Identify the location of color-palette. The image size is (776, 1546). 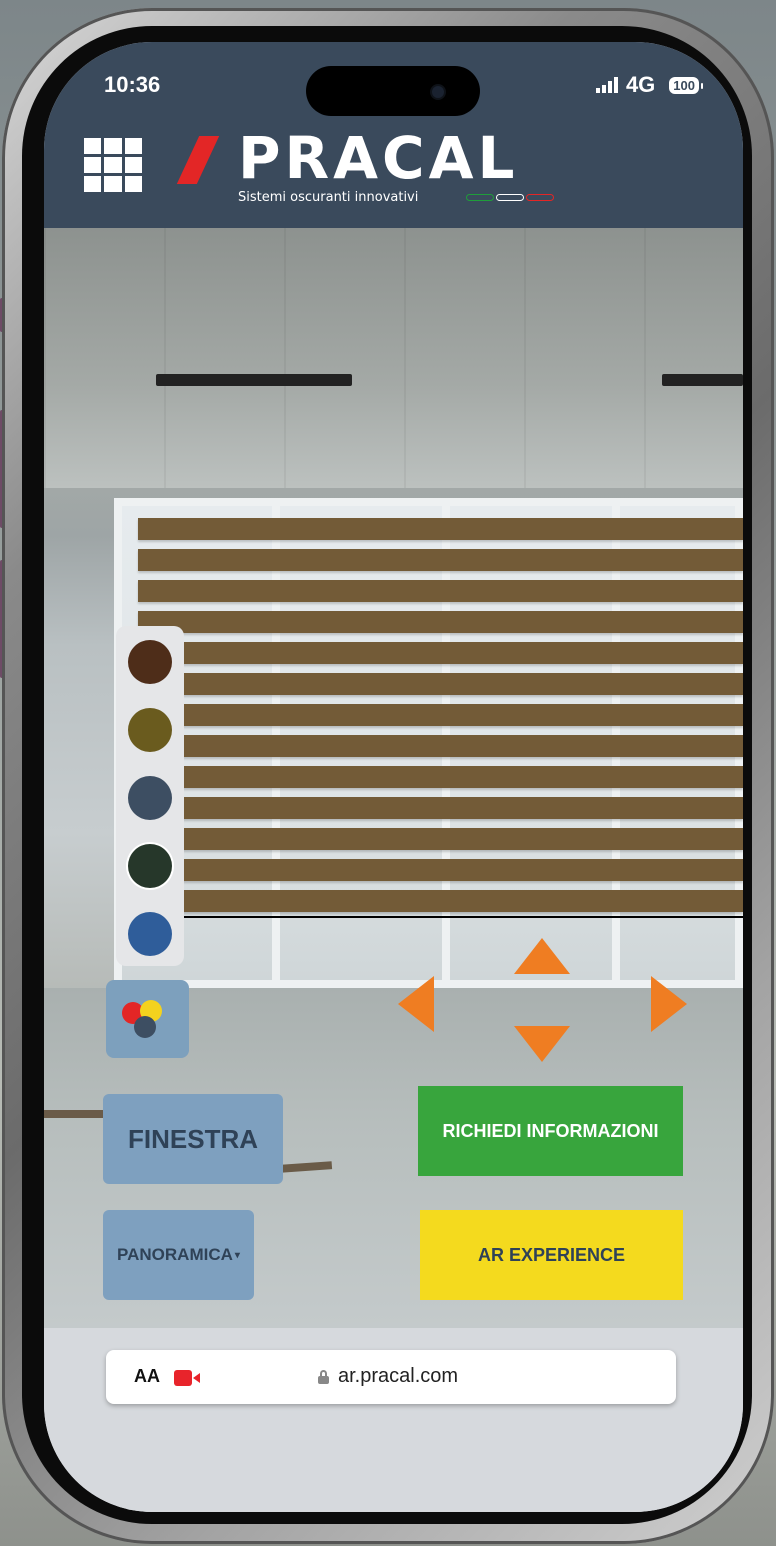
(150, 796).